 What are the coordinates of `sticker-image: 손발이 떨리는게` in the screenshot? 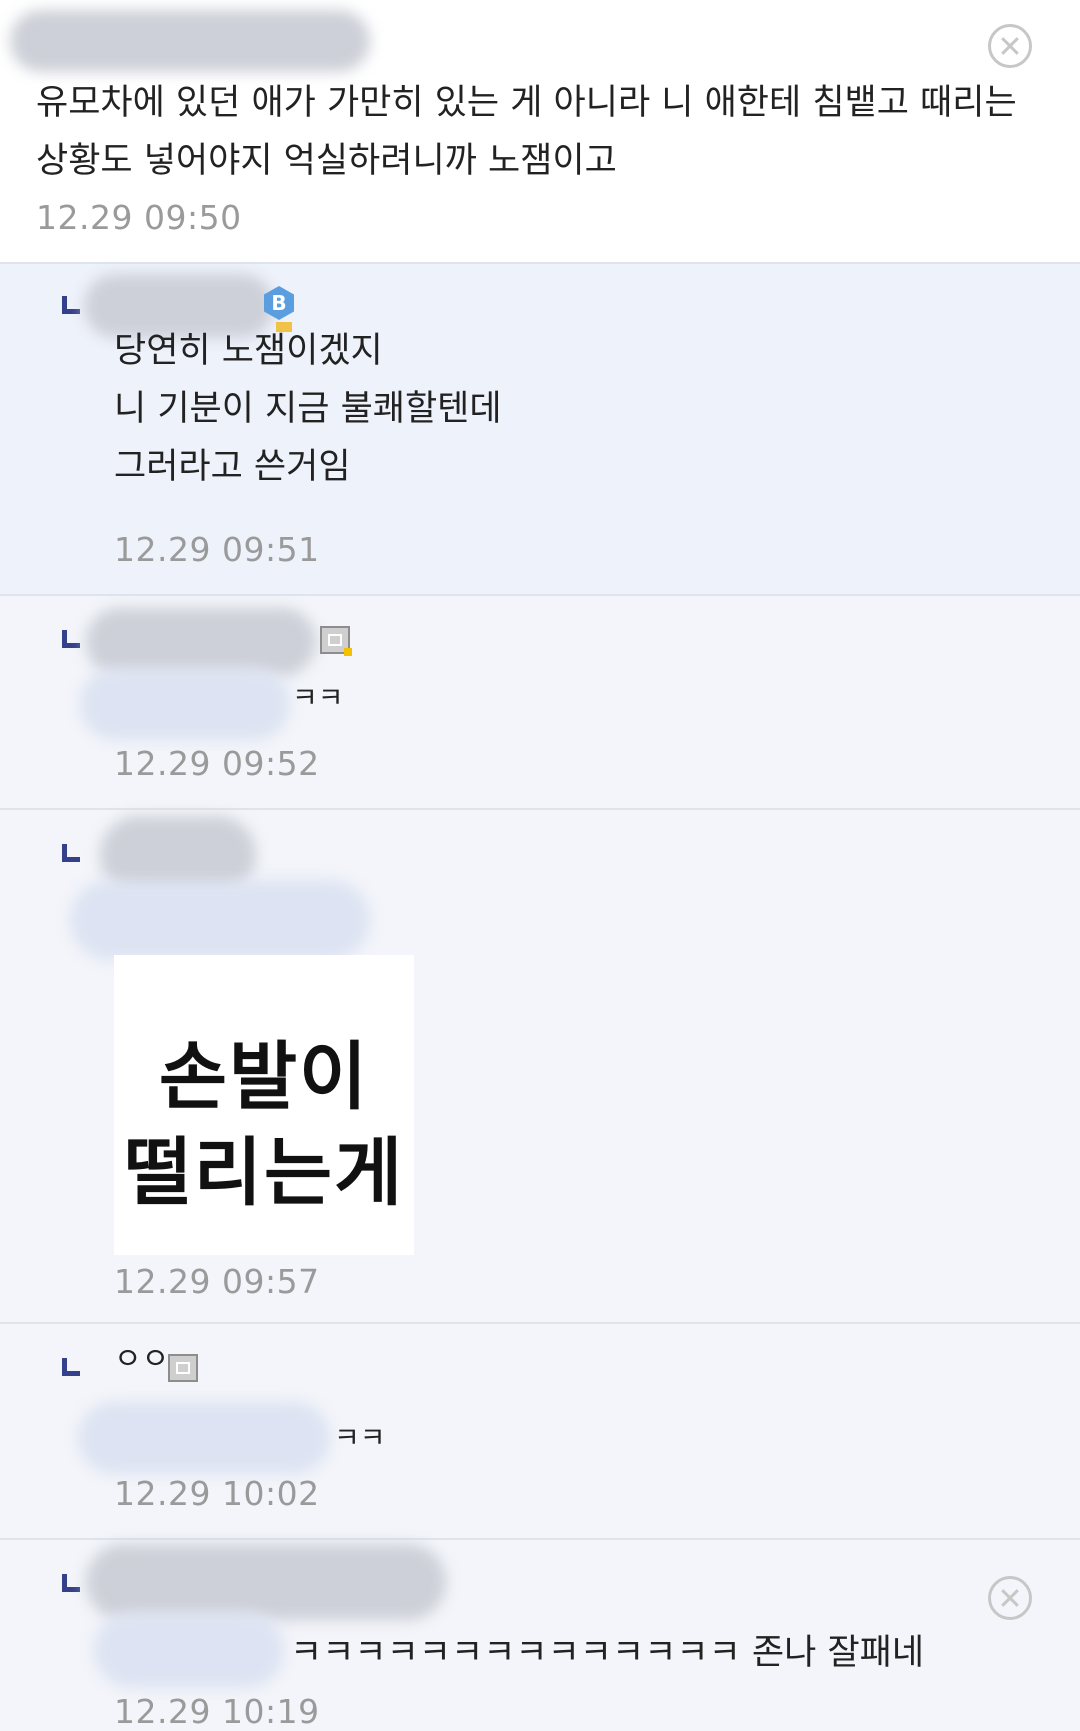 It's located at (264, 1105).